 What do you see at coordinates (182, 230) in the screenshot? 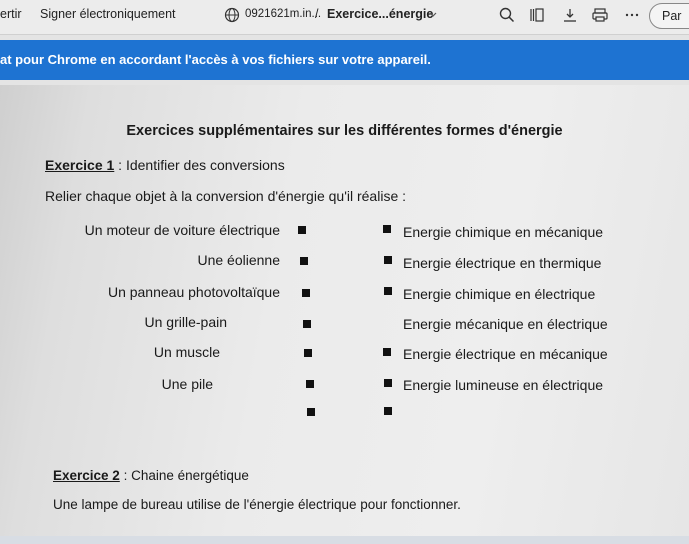
I see `object-label-1: Un moteur de voiture électrique` at bounding box center [182, 230].